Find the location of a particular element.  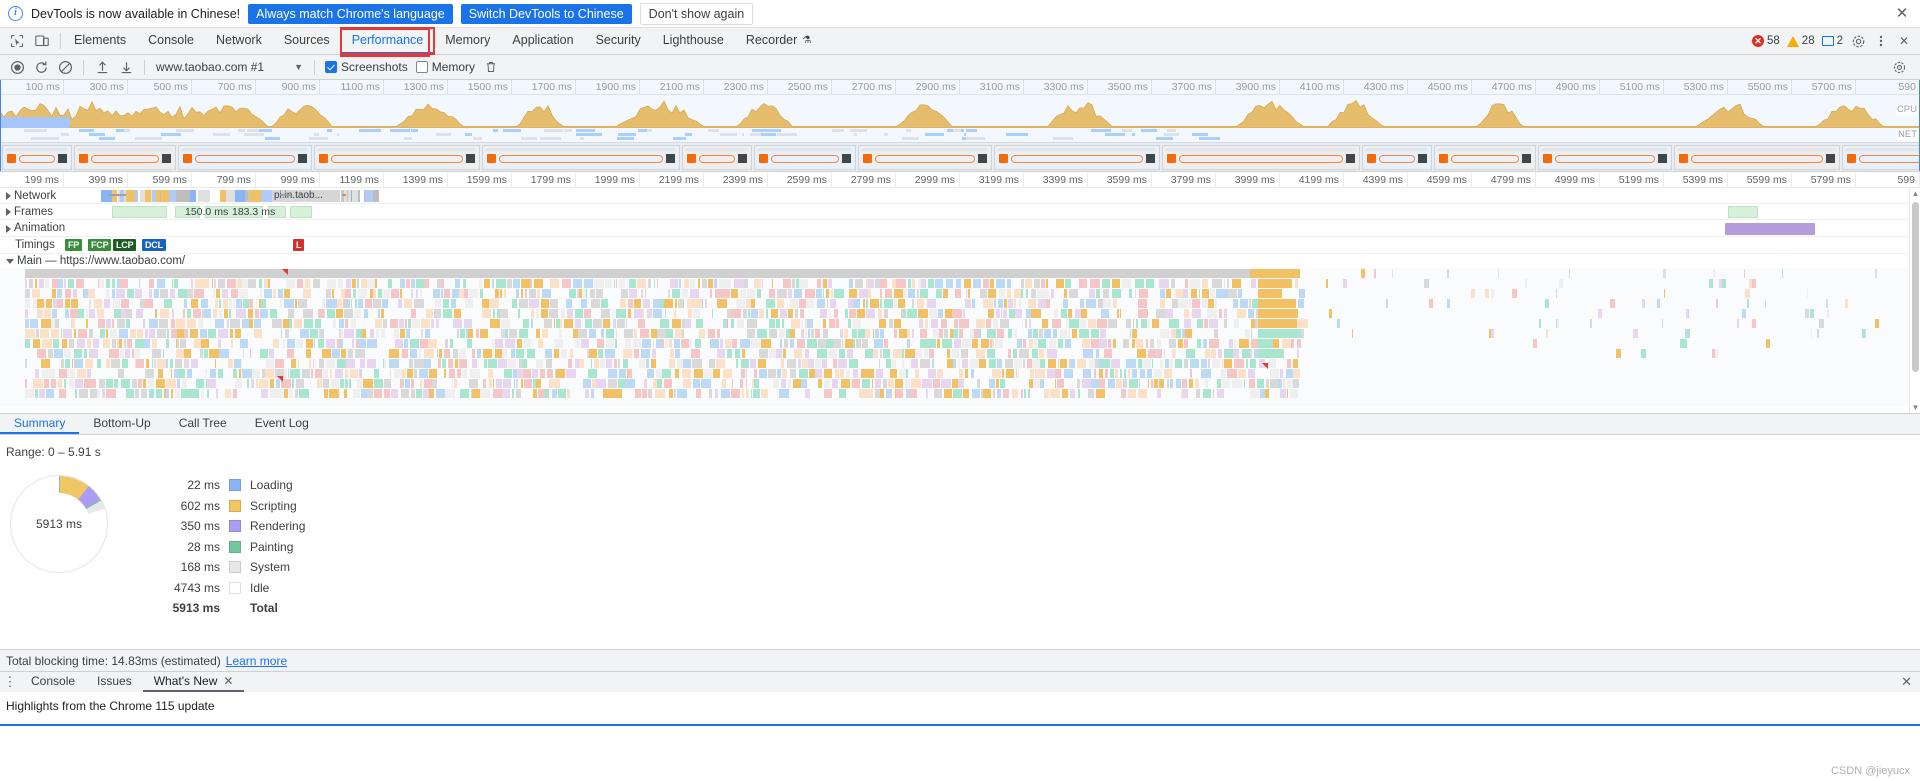

network-request-bar is located at coordinates (122, 196).